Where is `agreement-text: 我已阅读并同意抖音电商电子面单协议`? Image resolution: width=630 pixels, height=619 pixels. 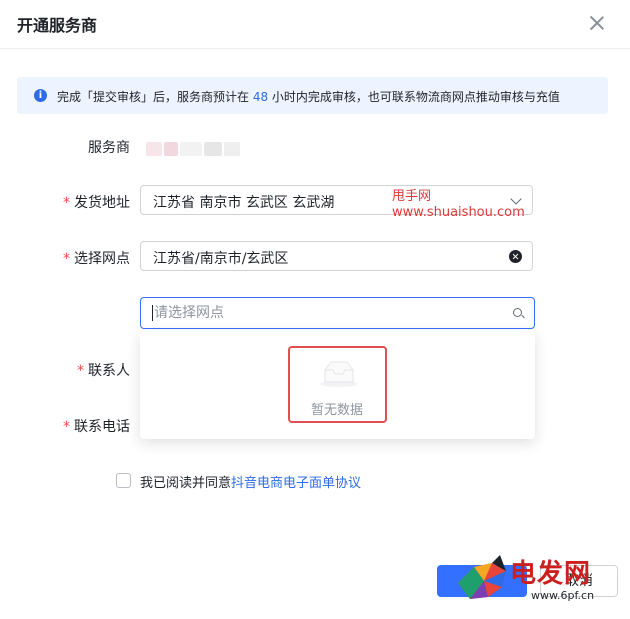
agreement-text: 我已阅读并同意抖音电商电子面单协议 is located at coordinates (251, 483).